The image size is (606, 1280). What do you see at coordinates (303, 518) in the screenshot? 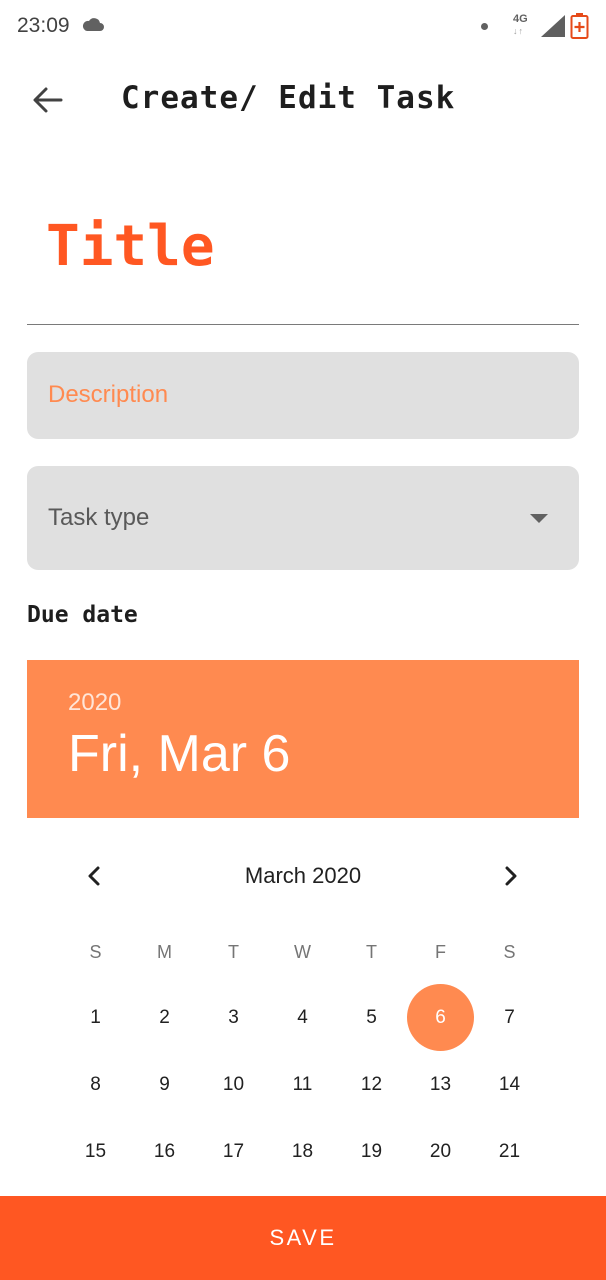
I see `task-type-dropdown: Task type` at bounding box center [303, 518].